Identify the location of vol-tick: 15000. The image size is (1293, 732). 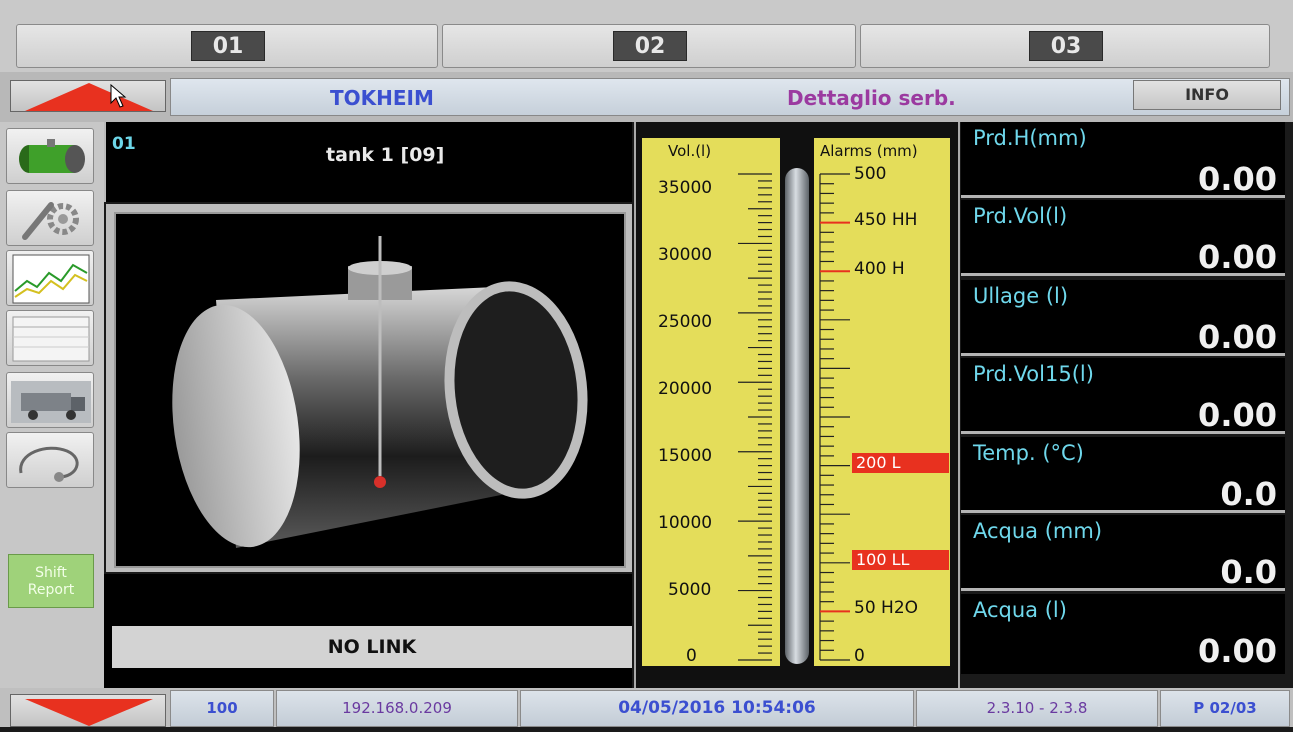
(685, 456).